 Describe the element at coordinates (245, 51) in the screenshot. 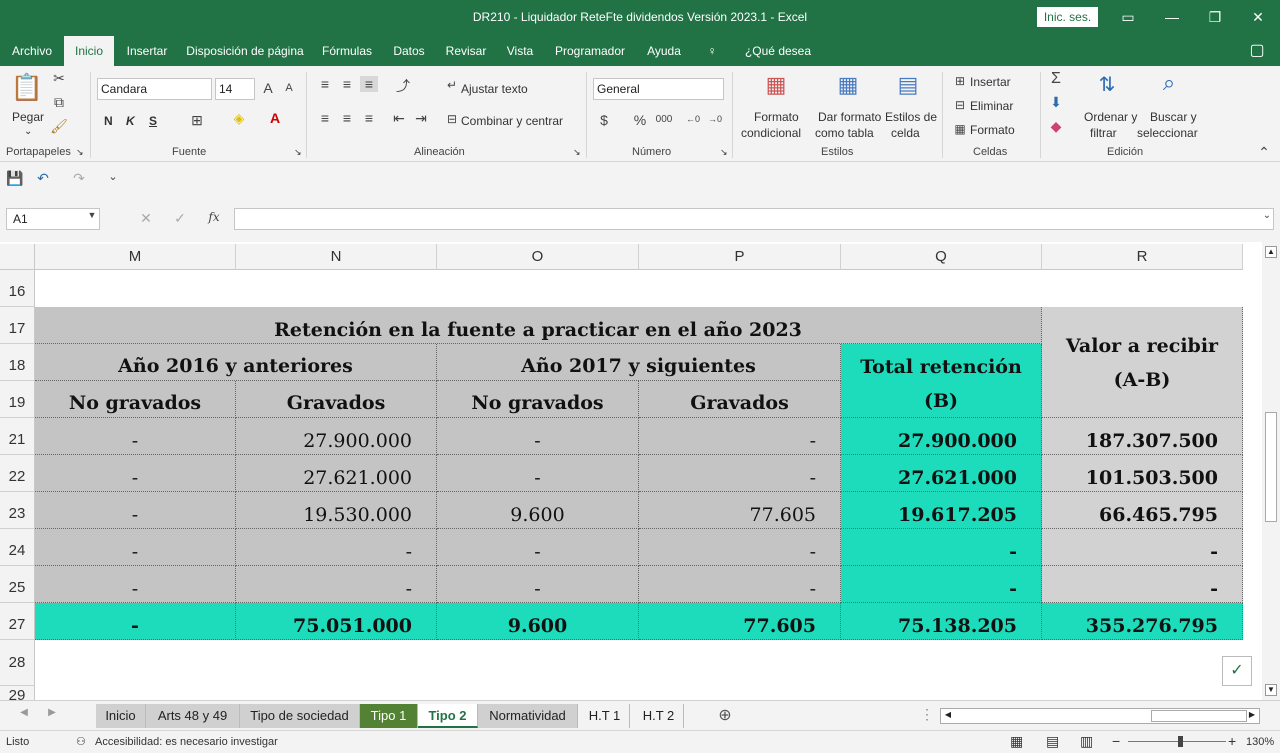

I see `tab-disposicion: Disposición de página` at that location.